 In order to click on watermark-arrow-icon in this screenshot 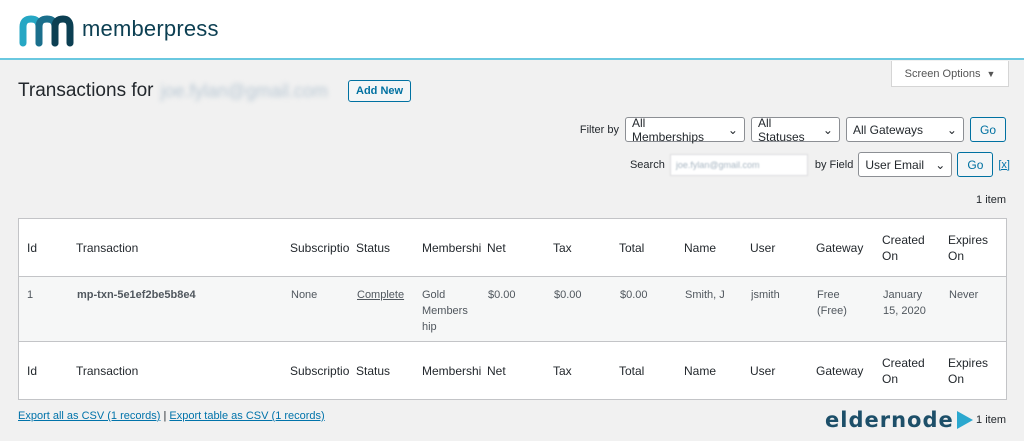, I will do `click(964, 420)`.